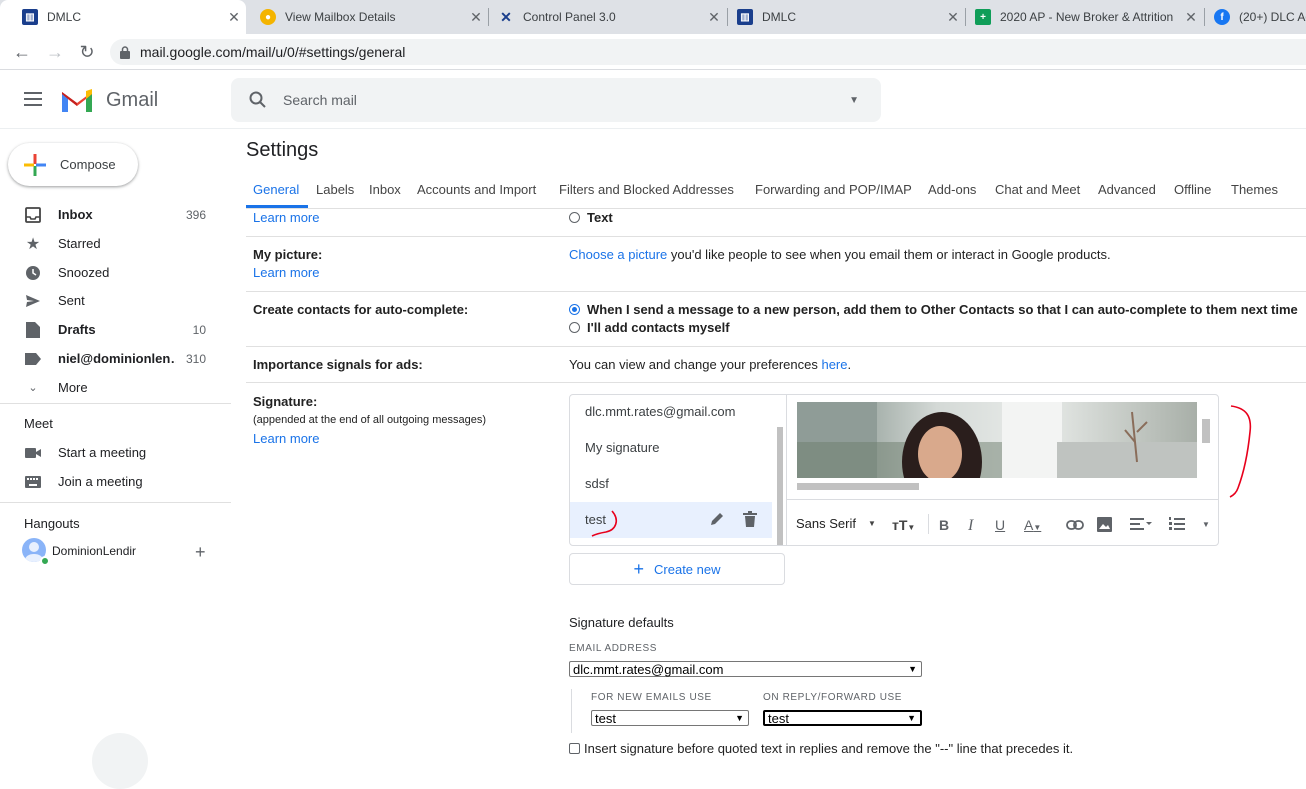 Image resolution: width=1306 pixels, height=789 pixels. Describe the element at coordinates (836, 523) in the screenshot. I see `font-family-select: Sans Serif ▼` at that location.